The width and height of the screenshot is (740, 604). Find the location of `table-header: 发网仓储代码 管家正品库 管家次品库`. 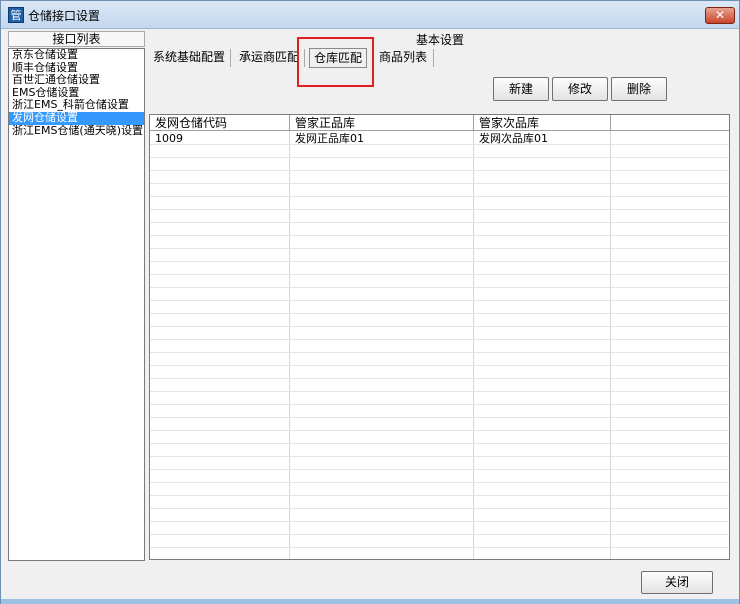

table-header: 发网仓储代码 管家正品库 管家次品库 is located at coordinates (439, 123).